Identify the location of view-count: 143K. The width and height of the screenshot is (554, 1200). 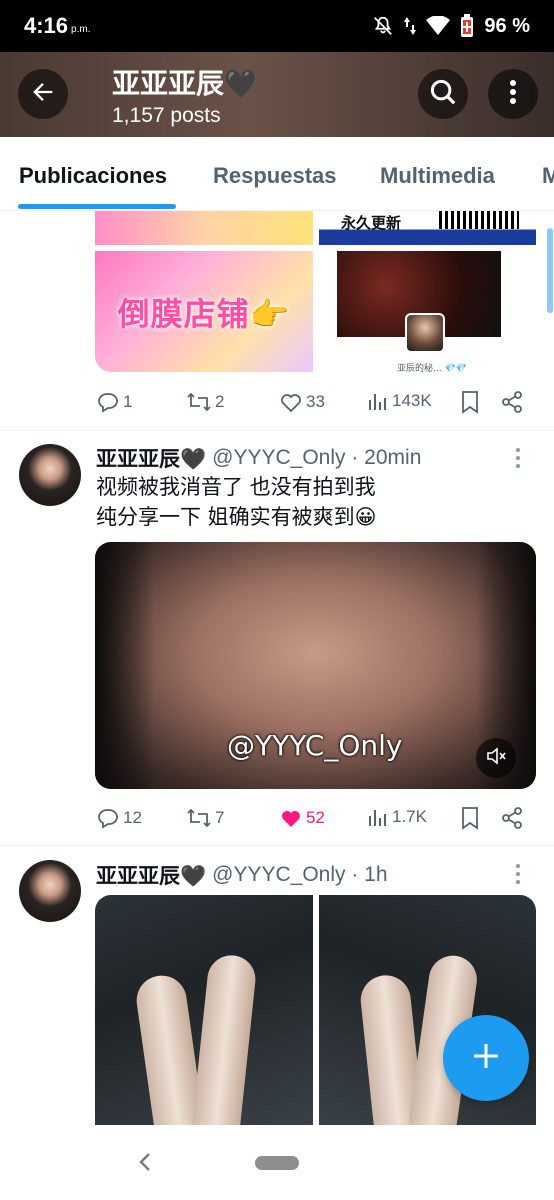
(412, 400).